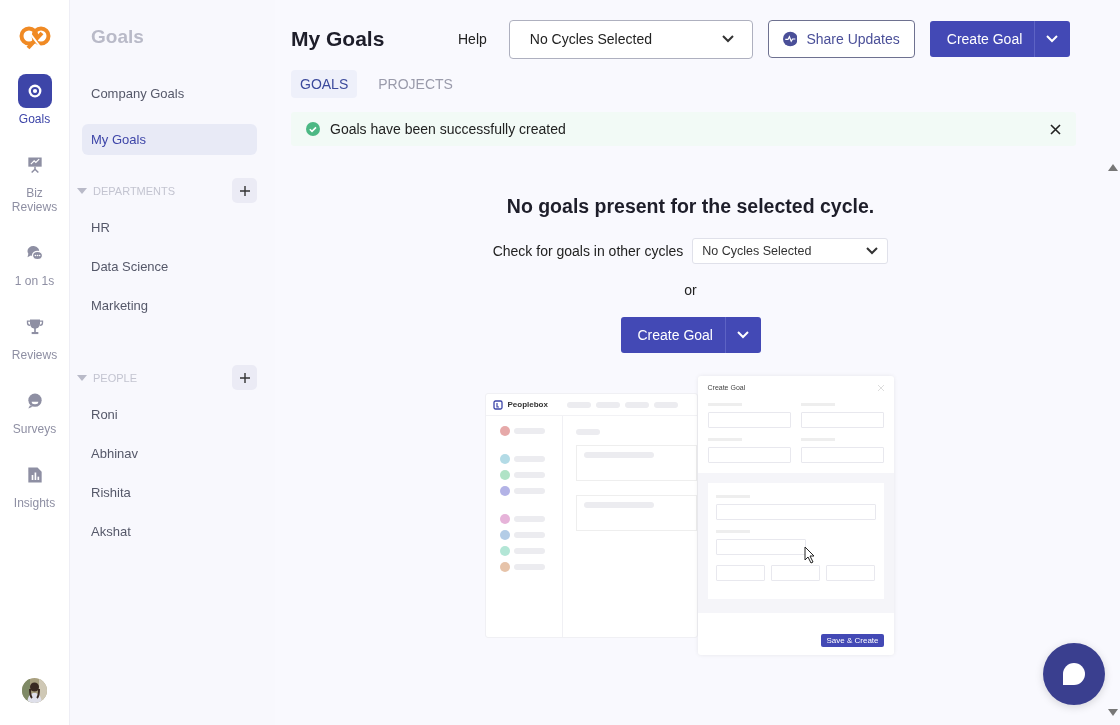 Image resolution: width=1120 pixels, height=725 pixels. What do you see at coordinates (169, 227) in the screenshot?
I see `sidebar-item: HR` at bounding box center [169, 227].